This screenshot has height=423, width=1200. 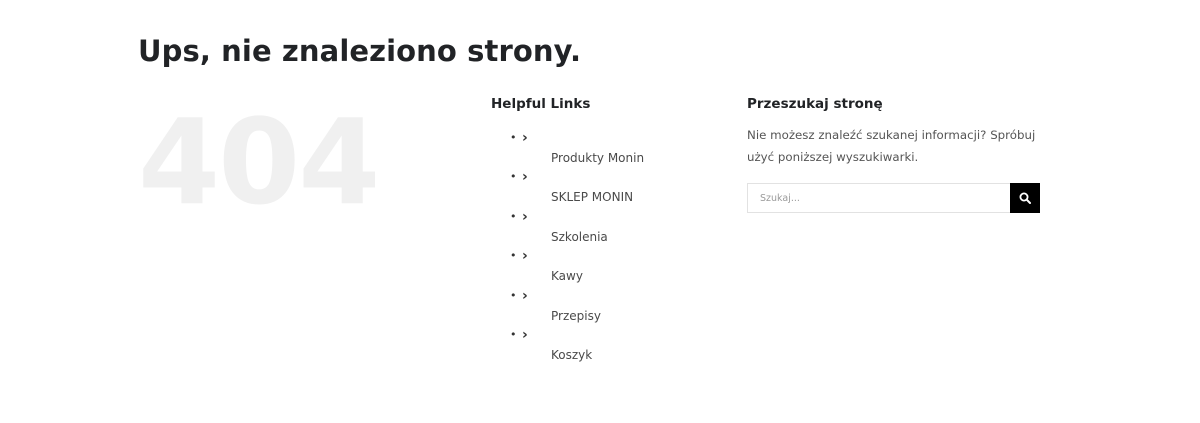 I want to click on link-przepisy: Przepisy, so click(x=576, y=316).